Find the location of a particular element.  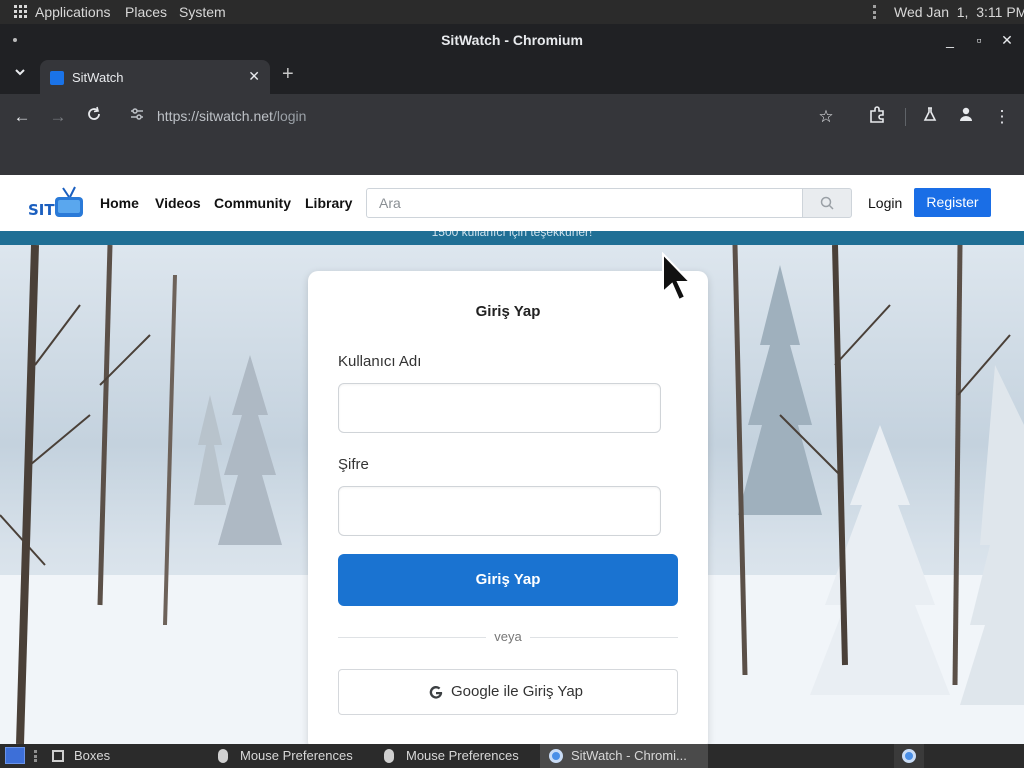

divider-line-right is located at coordinates (604, 637).